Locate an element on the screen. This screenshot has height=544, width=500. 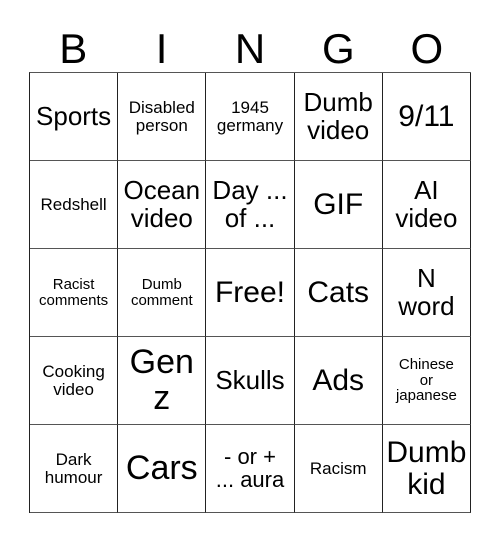
bingo-cell: 1945 germany is located at coordinates (250, 117).